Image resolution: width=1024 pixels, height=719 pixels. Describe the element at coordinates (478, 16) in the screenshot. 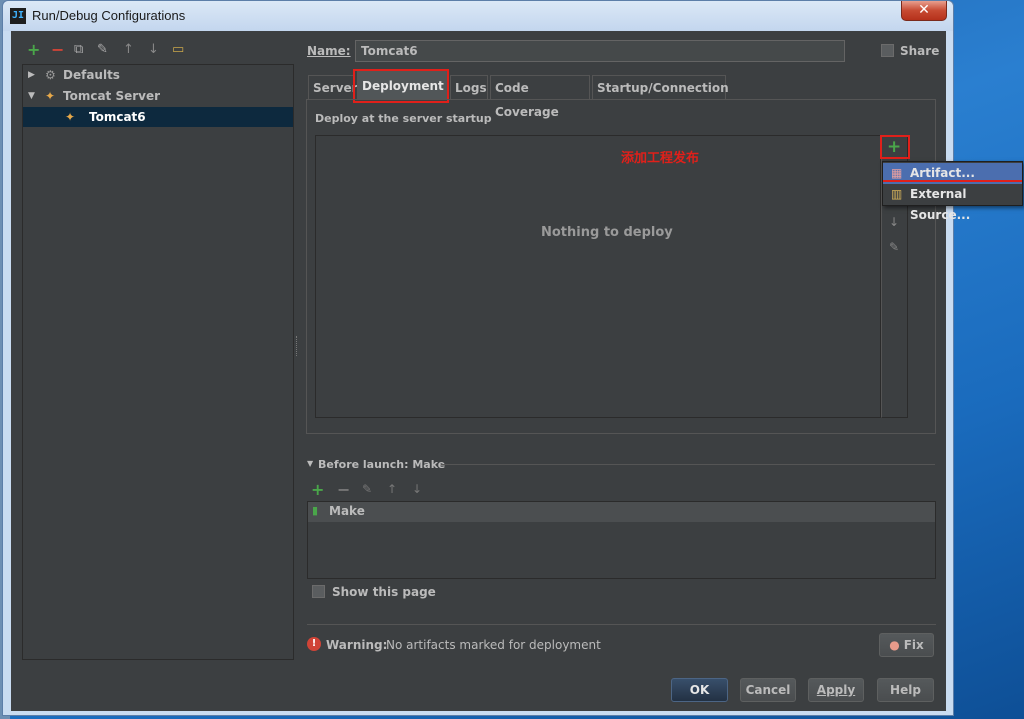

I see `title-bar: JI Run/Debug Configurations ✕` at that location.